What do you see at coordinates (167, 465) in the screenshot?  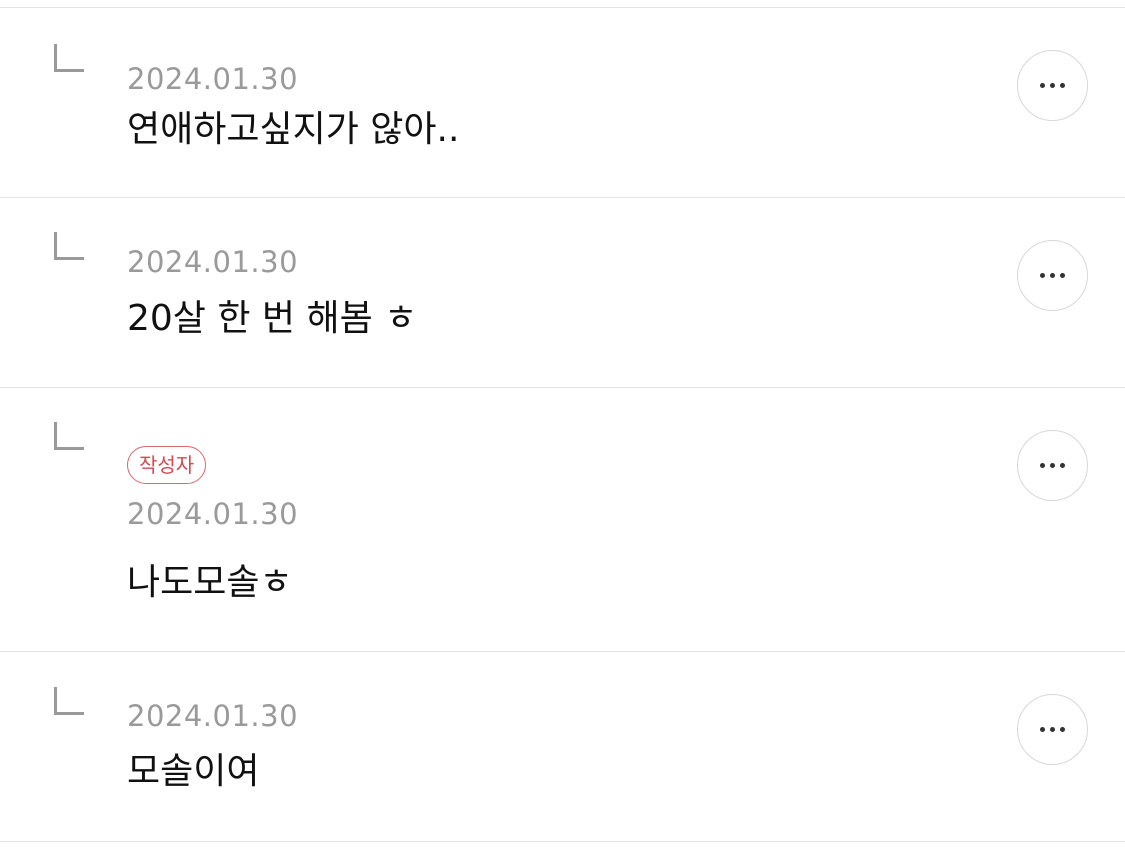 I see `author-badge: 작성자` at bounding box center [167, 465].